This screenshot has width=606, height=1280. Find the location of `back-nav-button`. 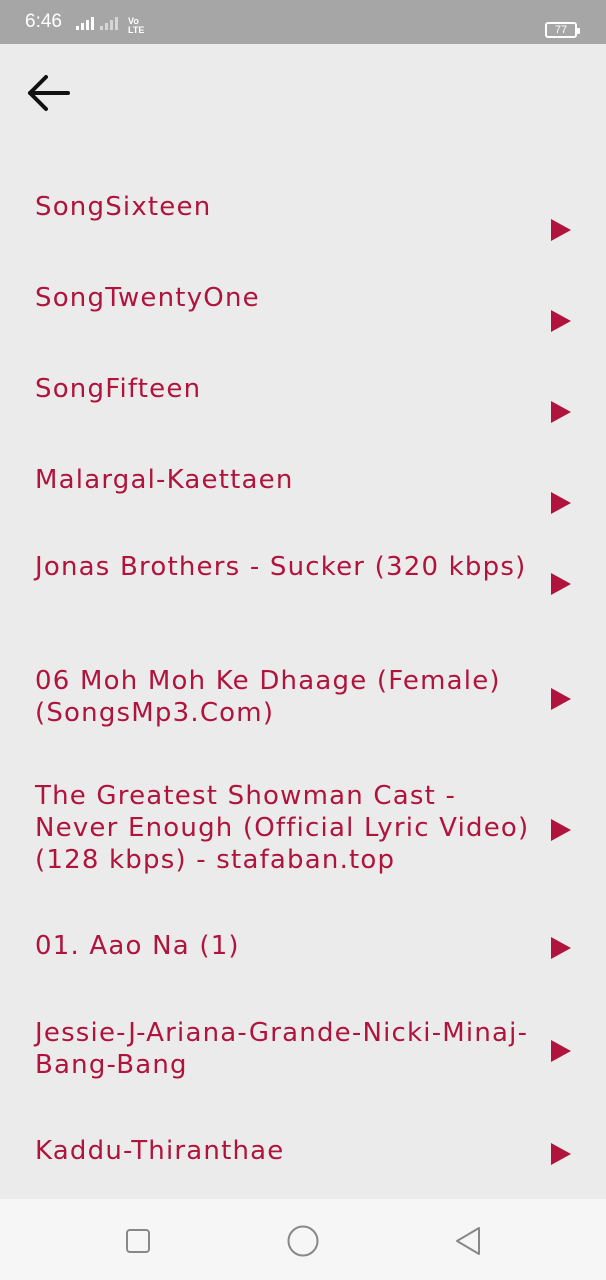

back-nav-button is located at coordinates (468, 1241).